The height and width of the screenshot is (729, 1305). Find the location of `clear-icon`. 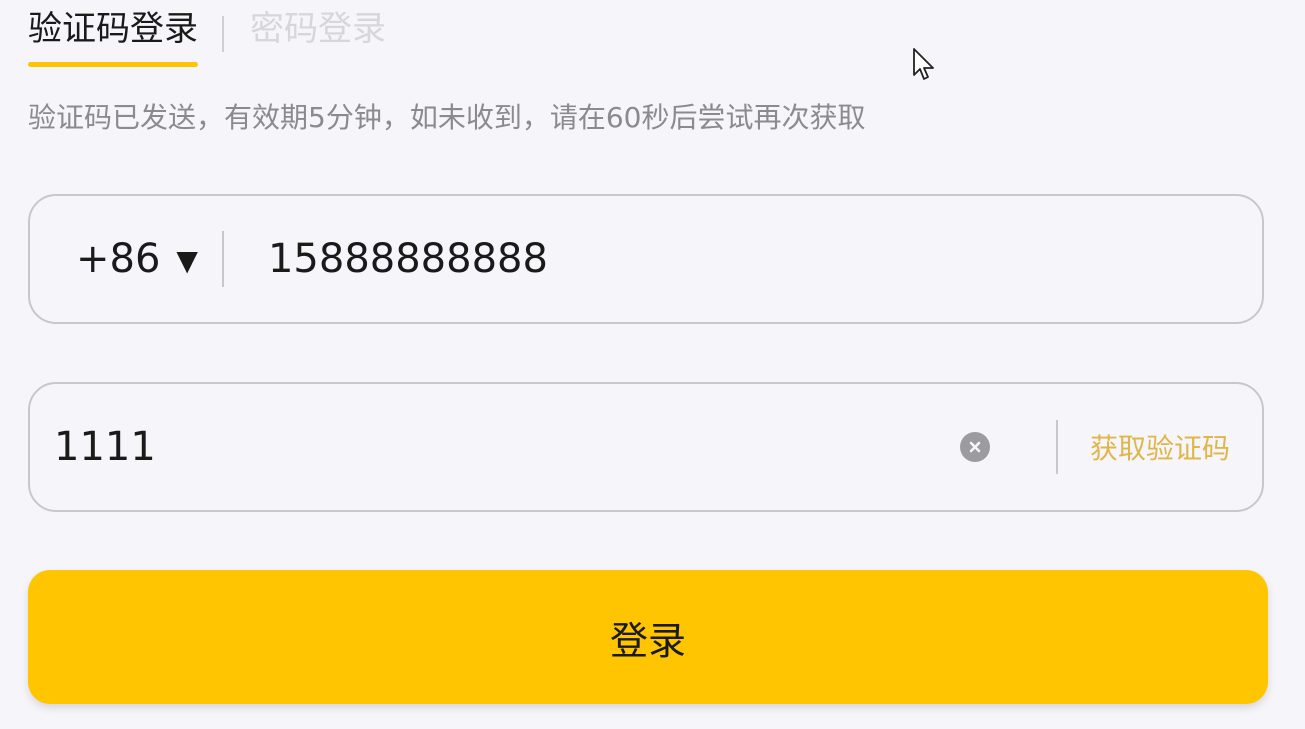

clear-icon is located at coordinates (974, 447).